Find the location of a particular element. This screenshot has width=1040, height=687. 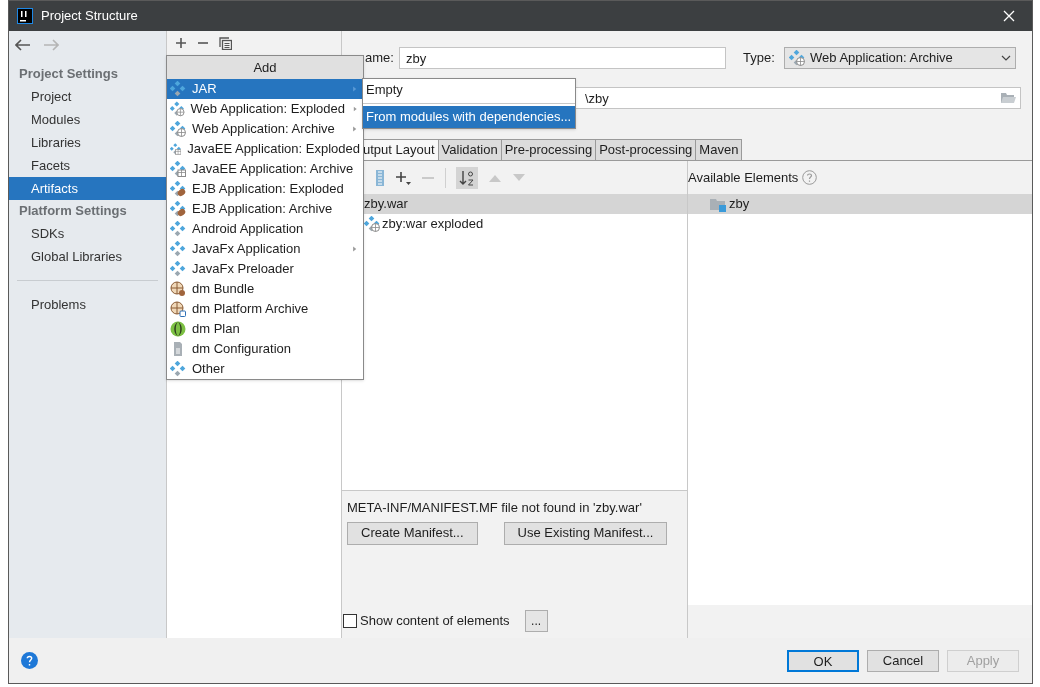

menu-item: Web Application: Archive is located at coordinates (265, 129).